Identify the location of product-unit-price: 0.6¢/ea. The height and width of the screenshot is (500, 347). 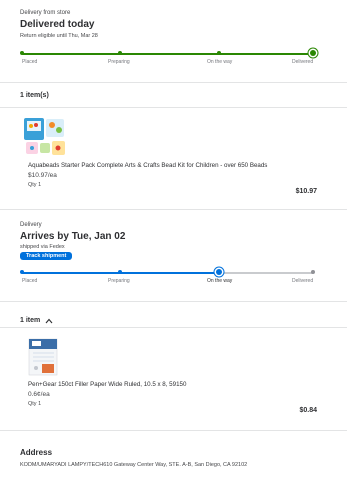
(39, 394).